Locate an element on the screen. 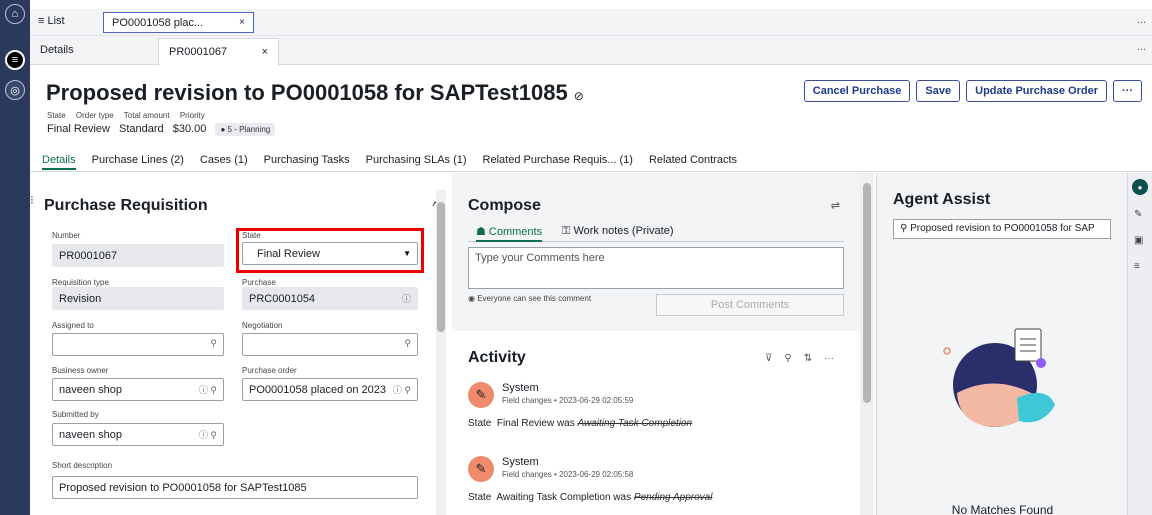  submitted-by-value: naveen shop is located at coordinates (90, 435).